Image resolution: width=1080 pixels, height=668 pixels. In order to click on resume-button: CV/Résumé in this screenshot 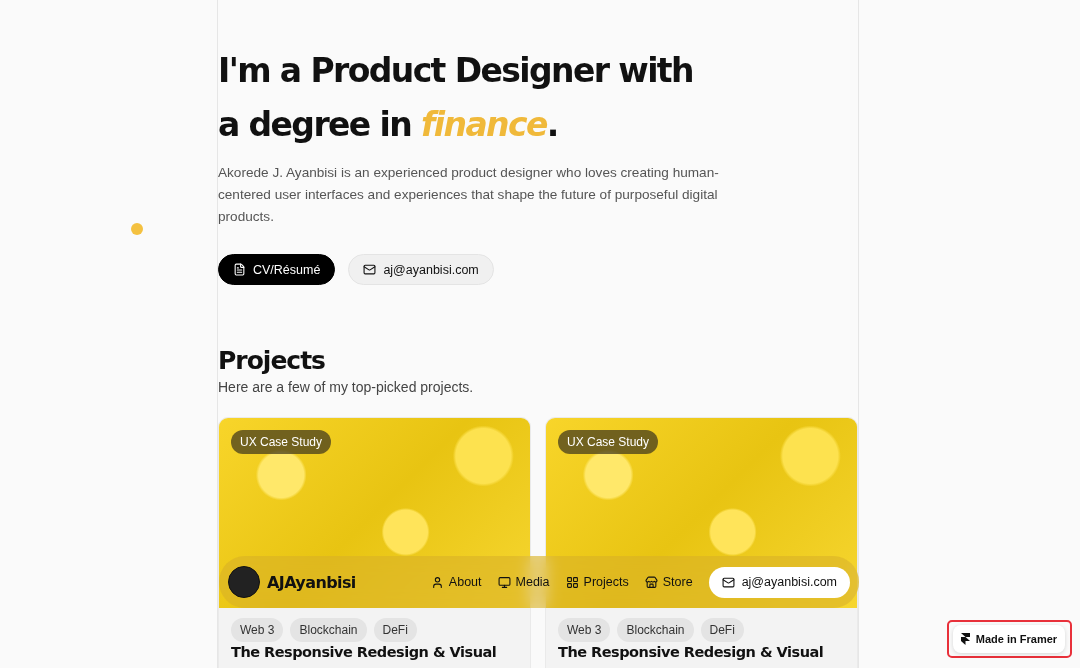, I will do `click(277, 269)`.